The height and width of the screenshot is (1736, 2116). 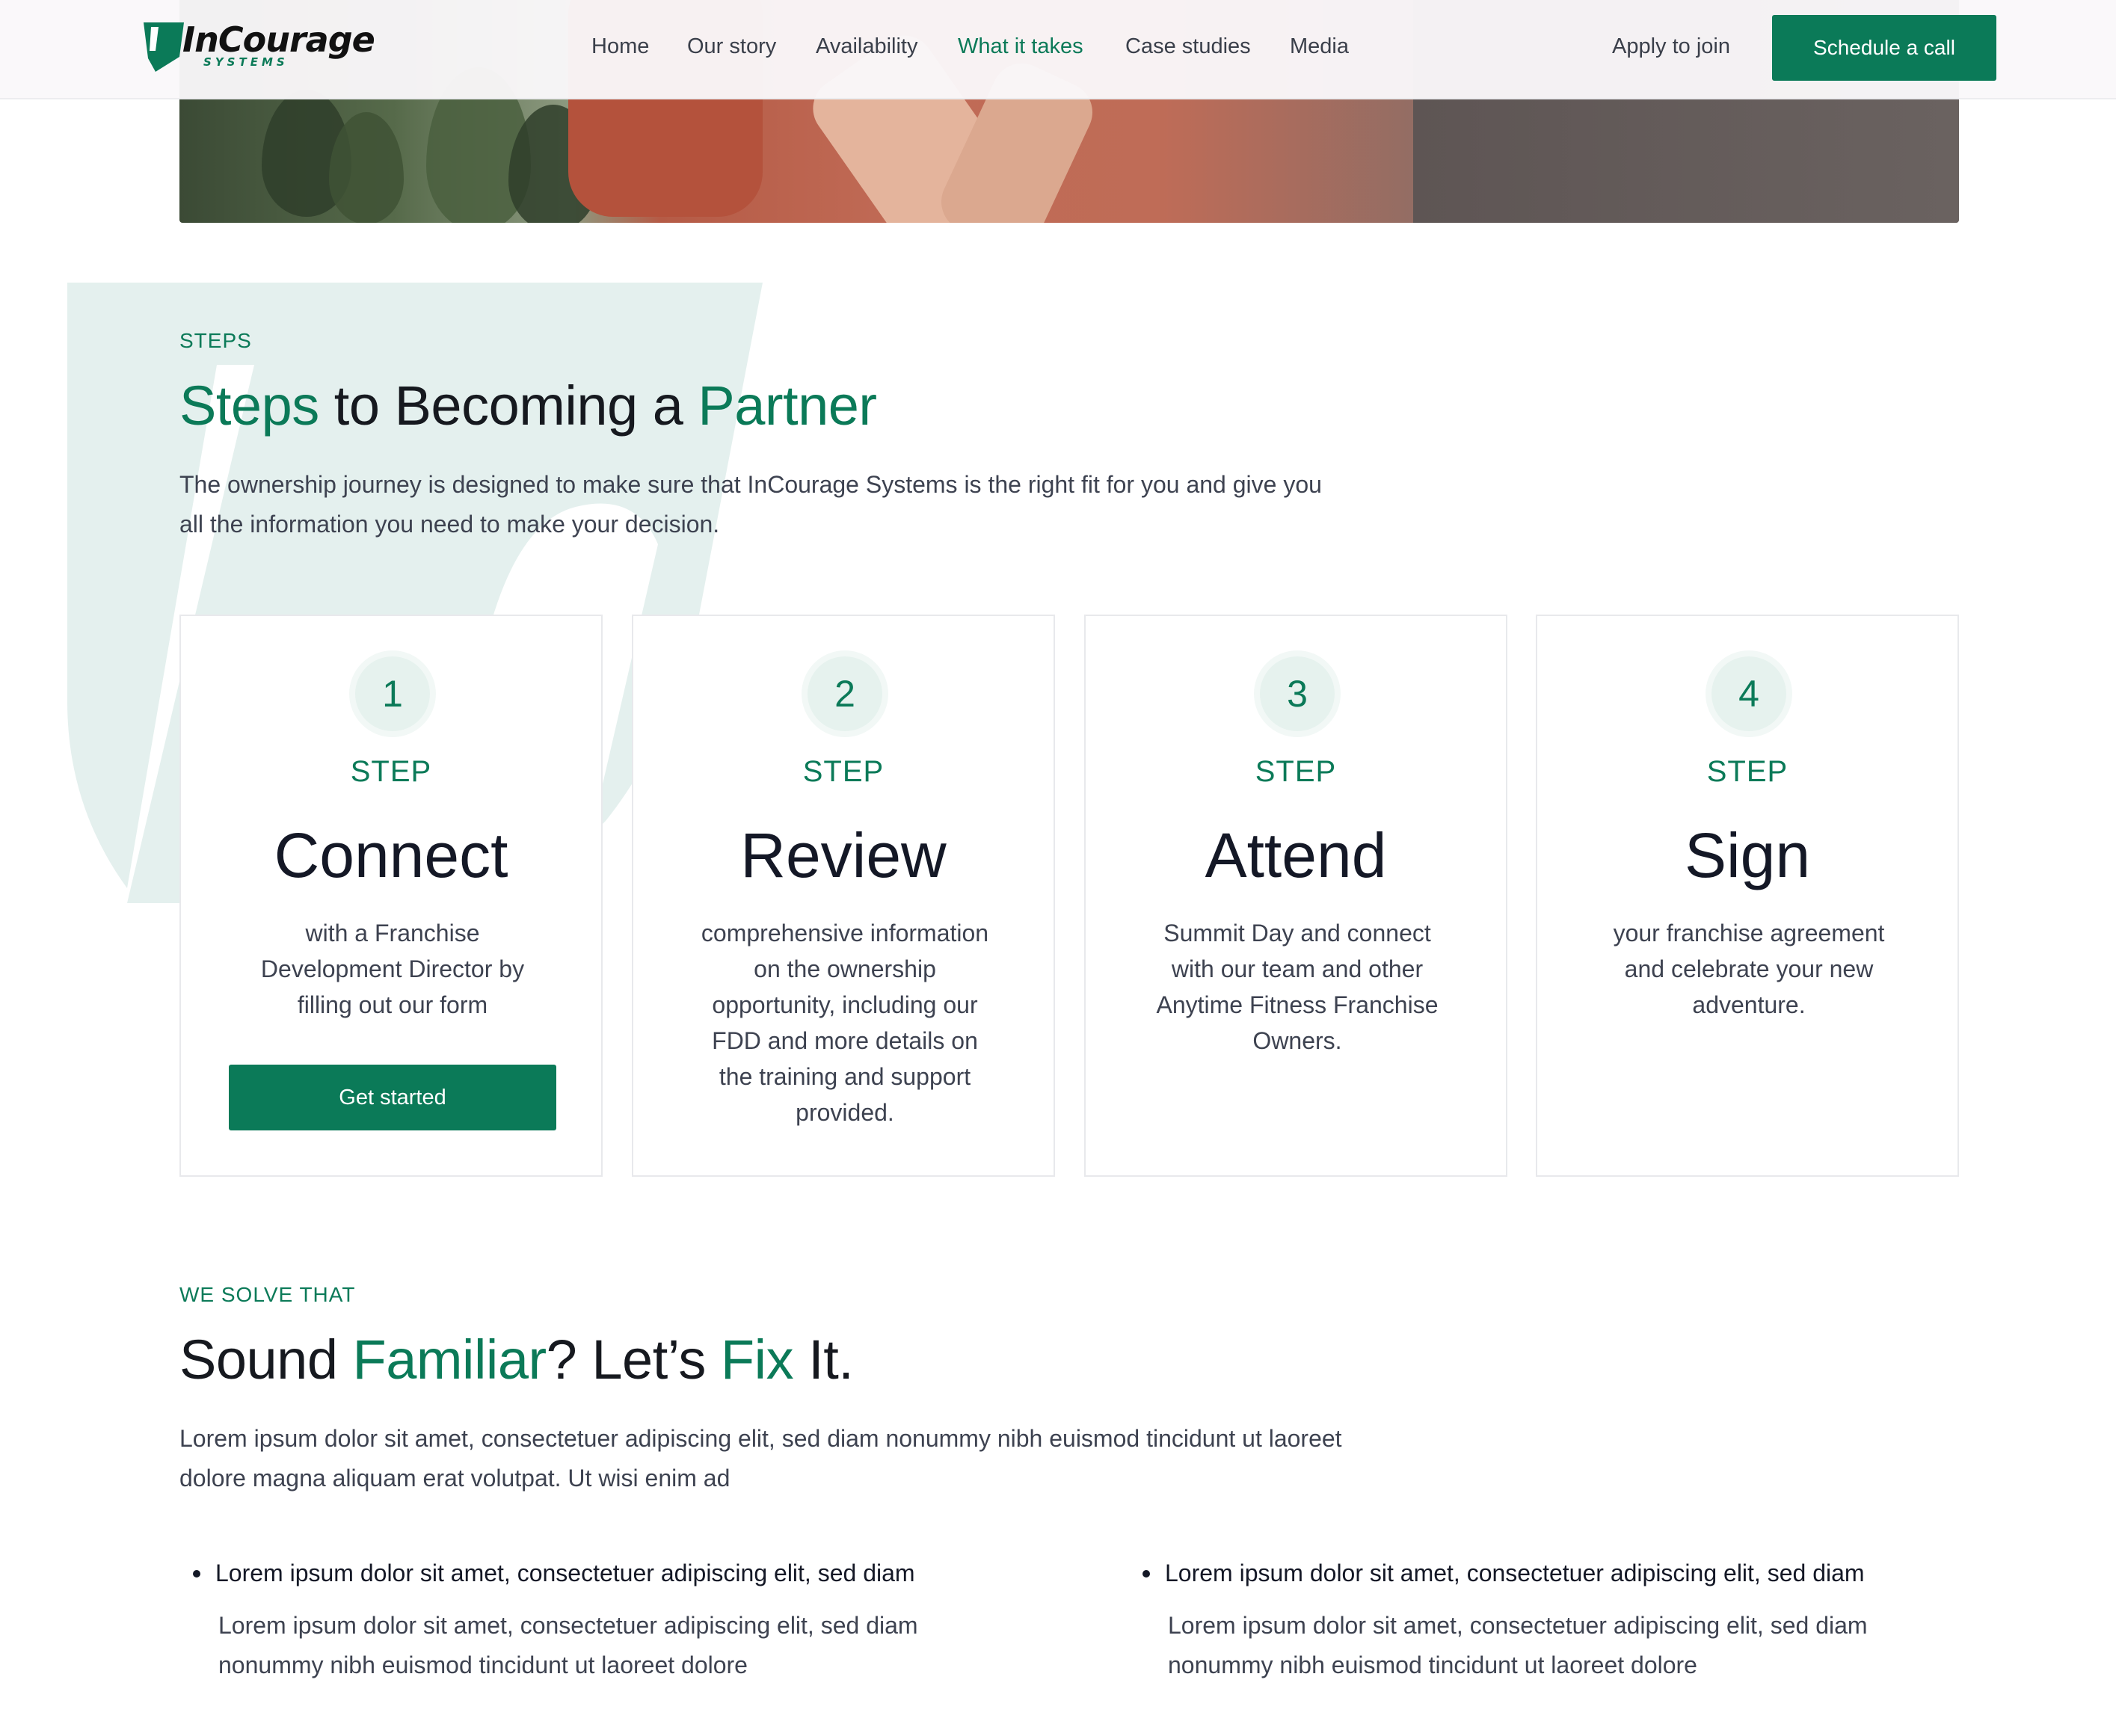 I want to click on logo: InCourage SYSTEMS, so click(x=258, y=47).